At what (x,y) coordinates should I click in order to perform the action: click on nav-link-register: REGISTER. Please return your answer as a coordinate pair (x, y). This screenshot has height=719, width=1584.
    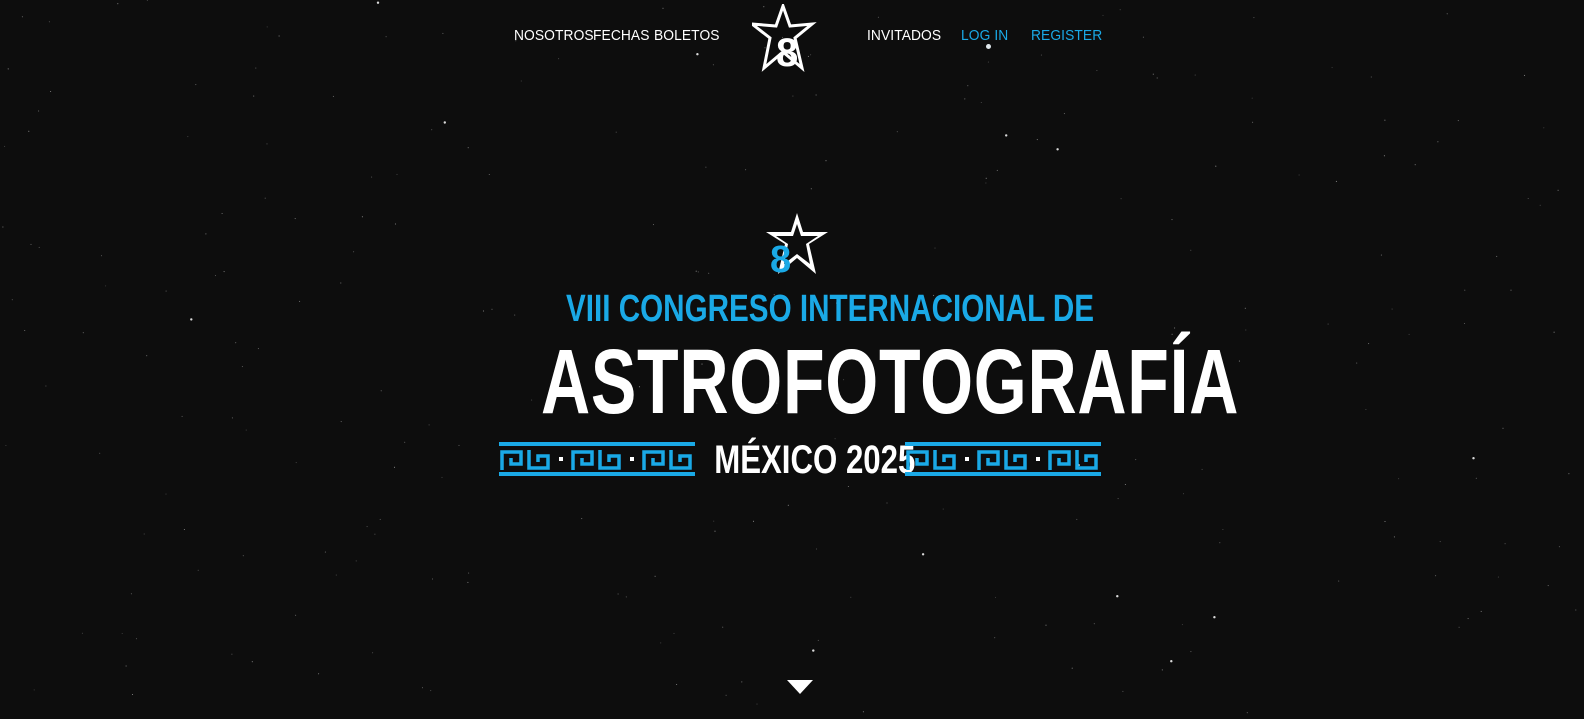
    Looking at the image, I should click on (1066, 36).